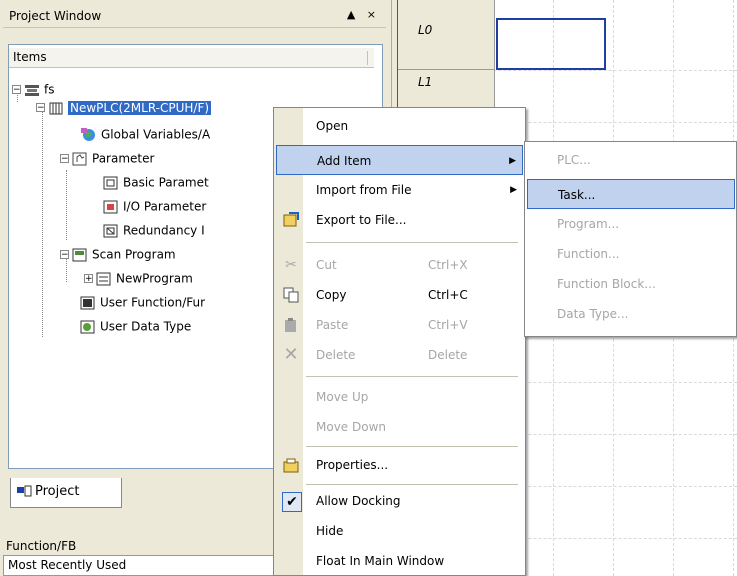  I want to click on row-header: L0, so click(446, 44).